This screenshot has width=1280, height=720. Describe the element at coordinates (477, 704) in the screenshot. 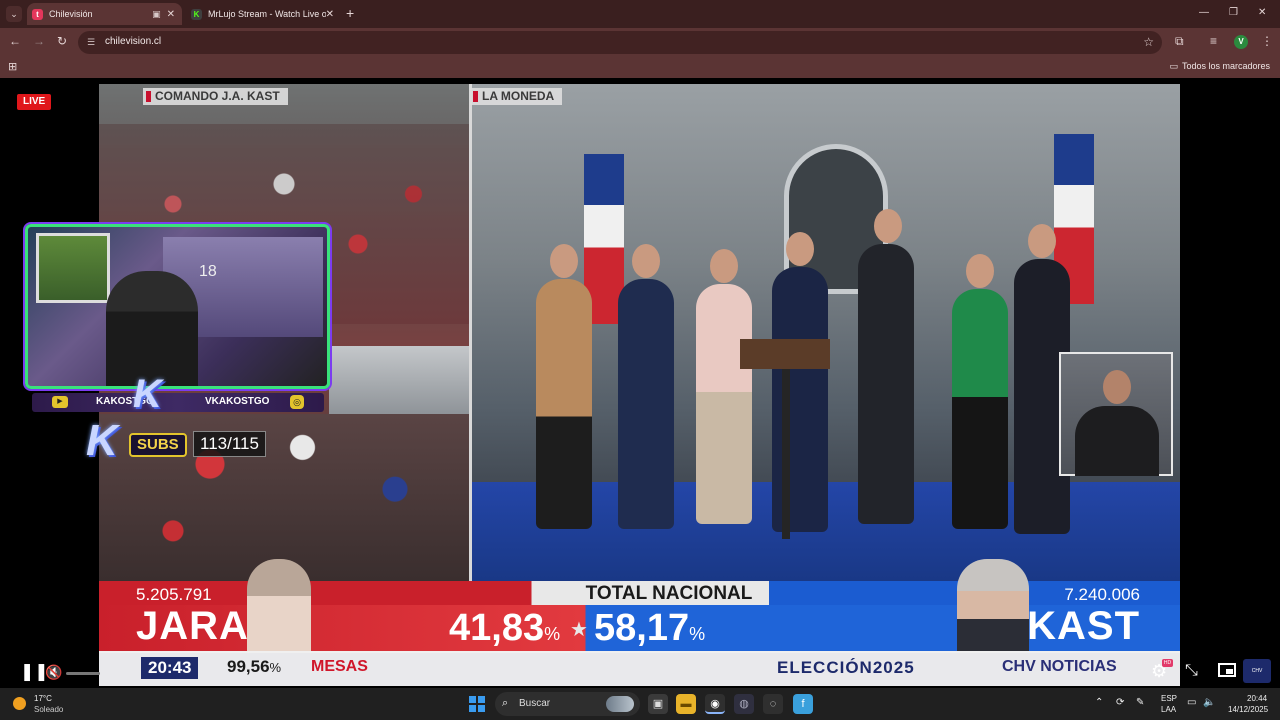

I see `start-button` at that location.